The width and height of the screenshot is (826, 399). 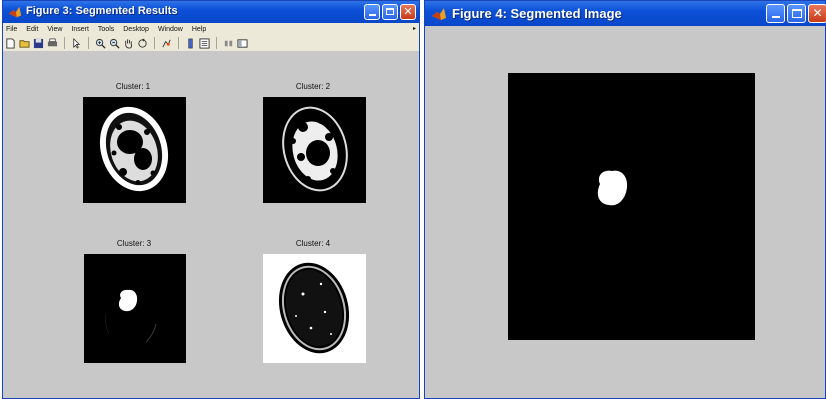 What do you see at coordinates (170, 29) in the screenshot?
I see `menu-window: Window` at bounding box center [170, 29].